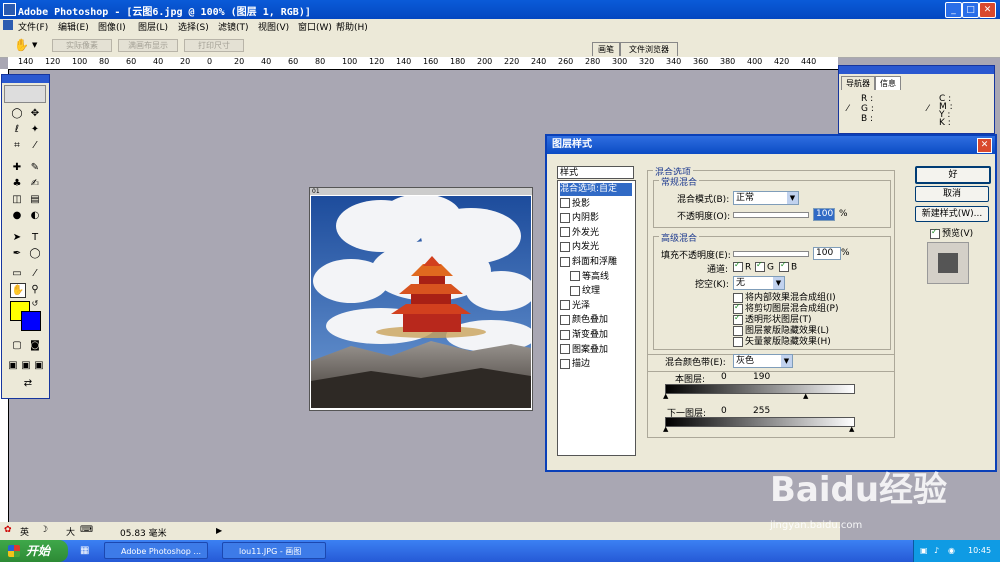  What do you see at coordinates (26, 365) in the screenshot?
I see `screen-mode-full-menu-icon: ▣` at bounding box center [26, 365].